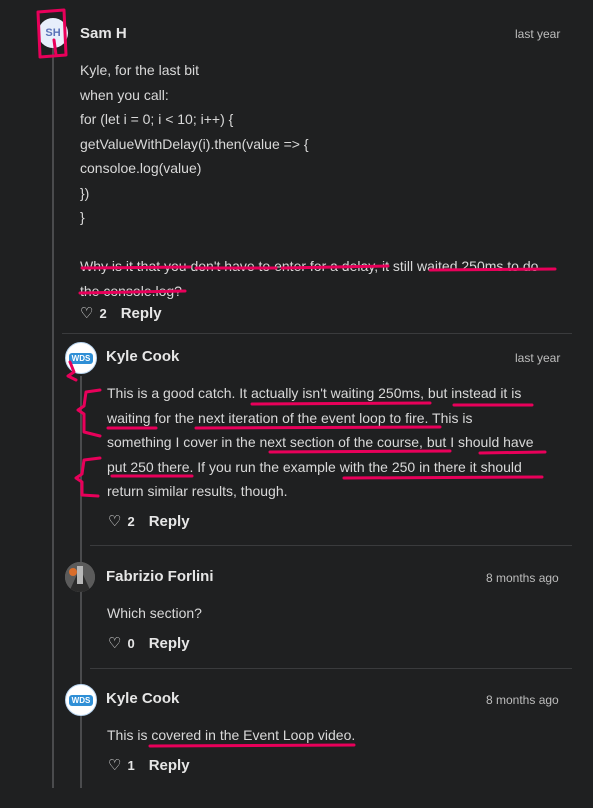 This screenshot has height=808, width=593. I want to click on comment-line: return similar results, though., so click(197, 491).